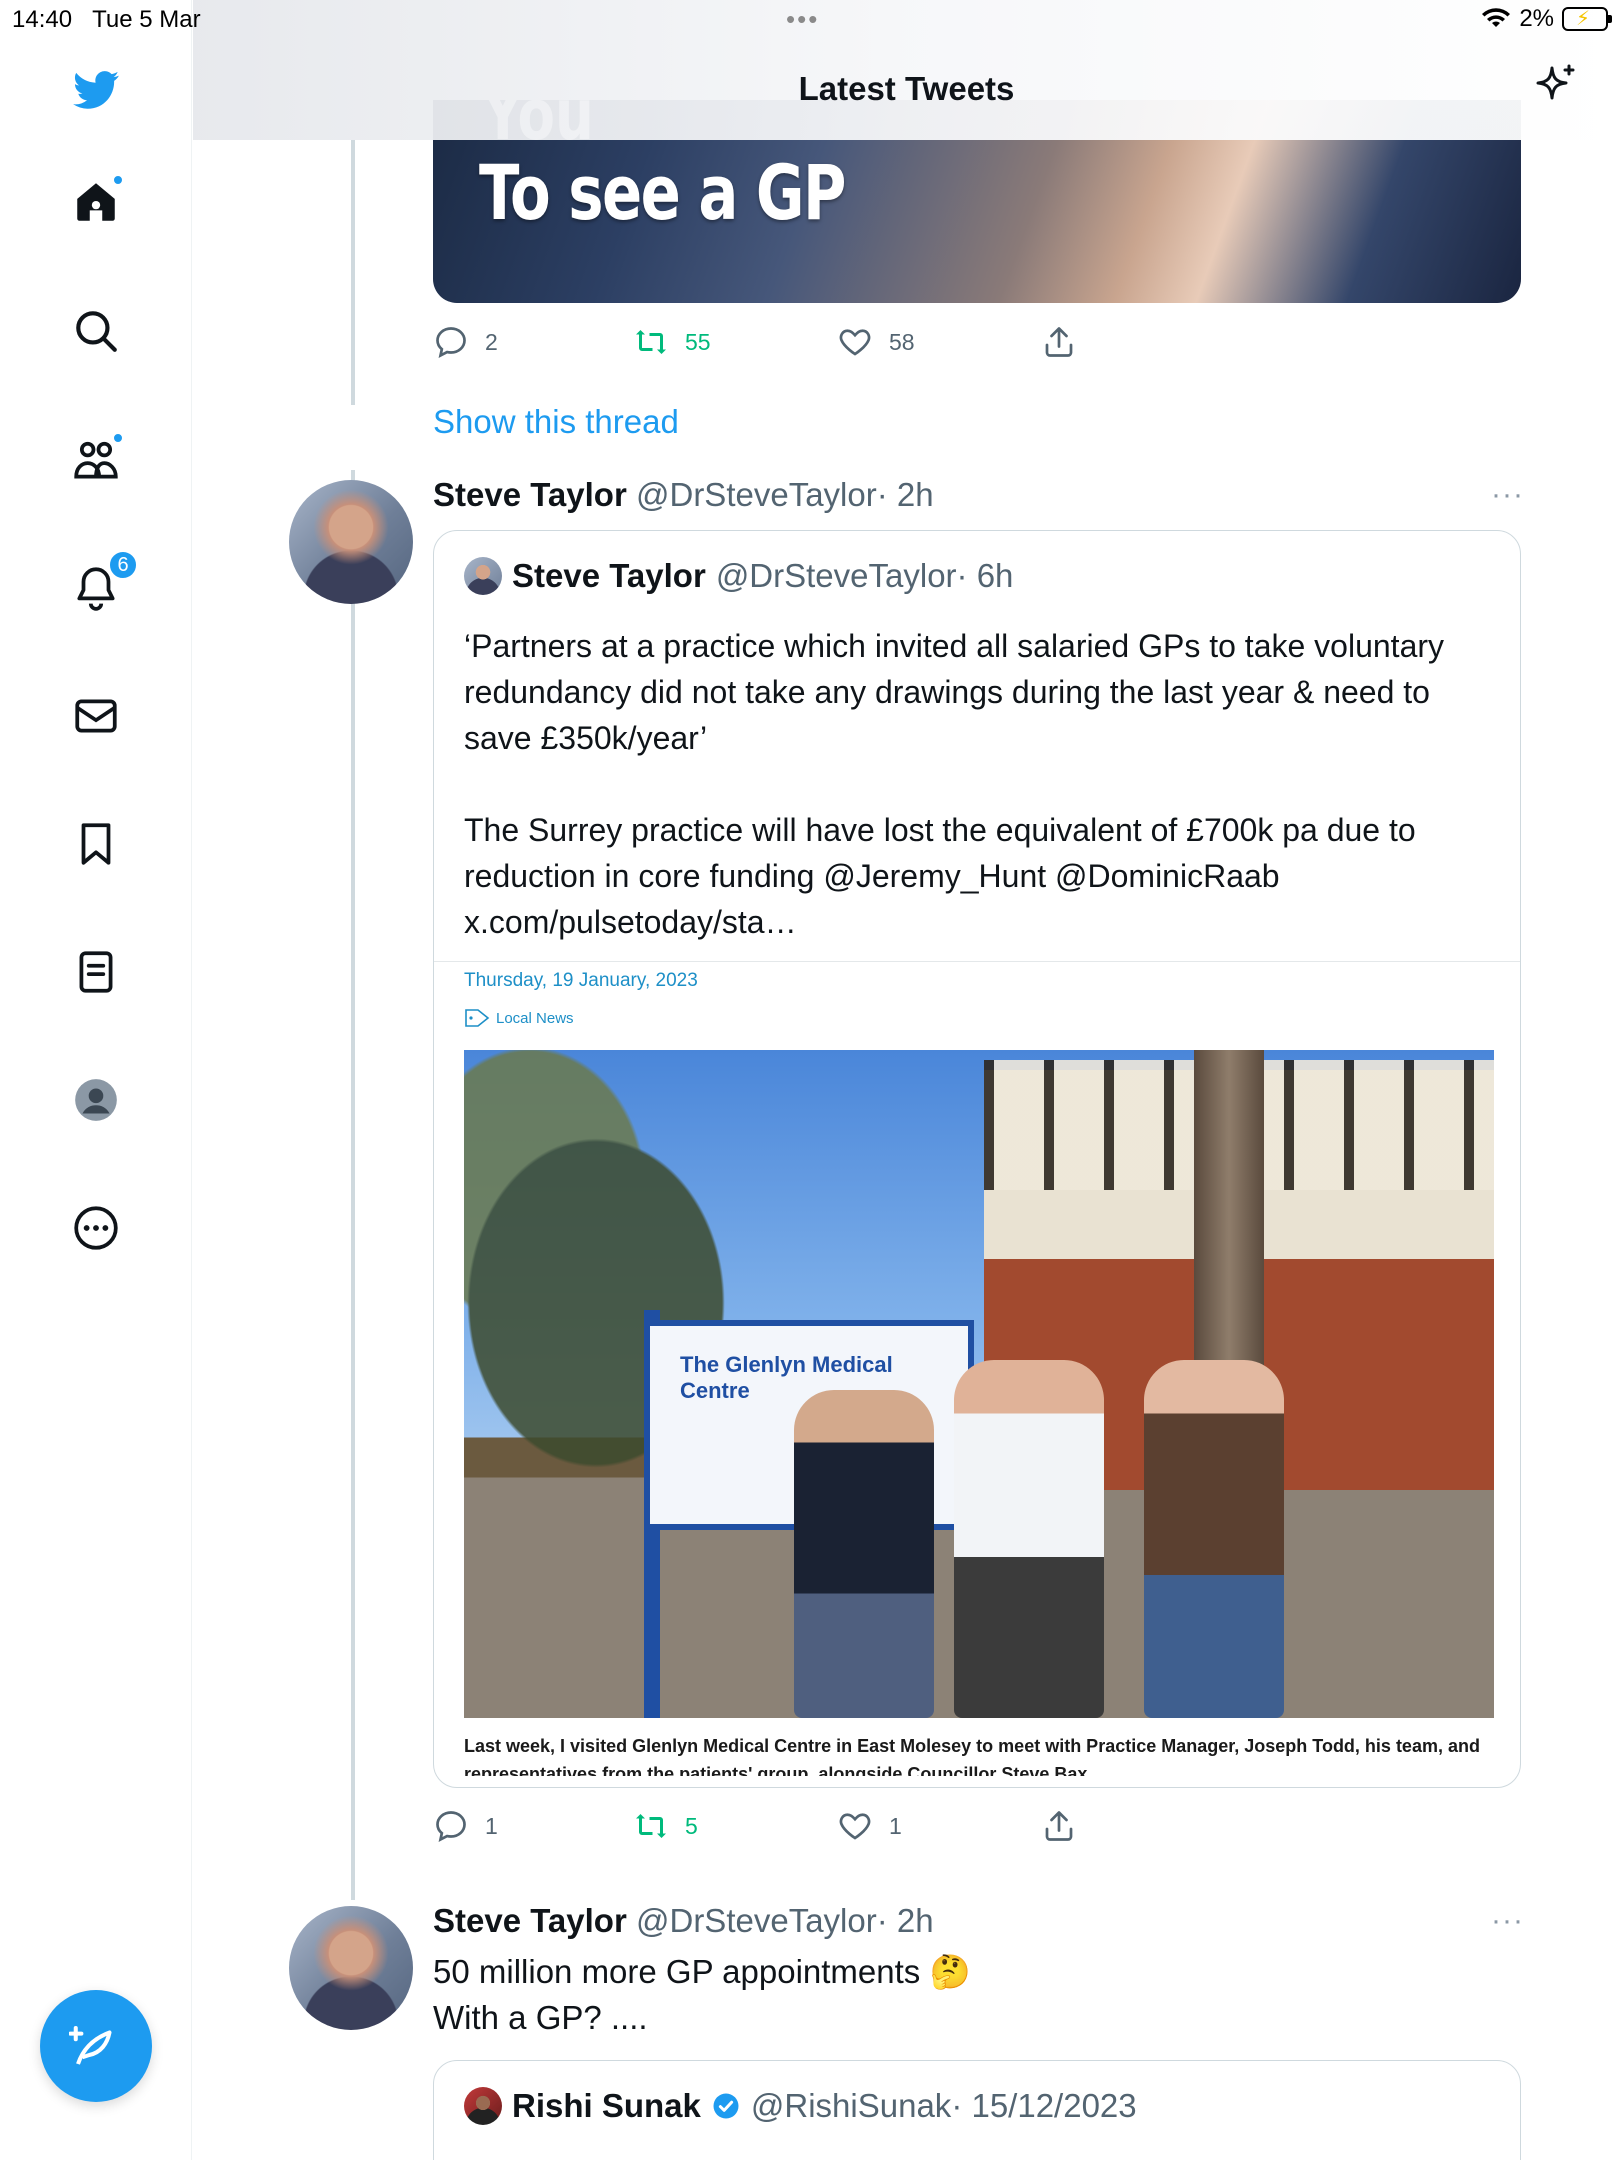  Describe the element at coordinates (802, 19) in the screenshot. I see `multitasking-dots-icon: •••` at that location.